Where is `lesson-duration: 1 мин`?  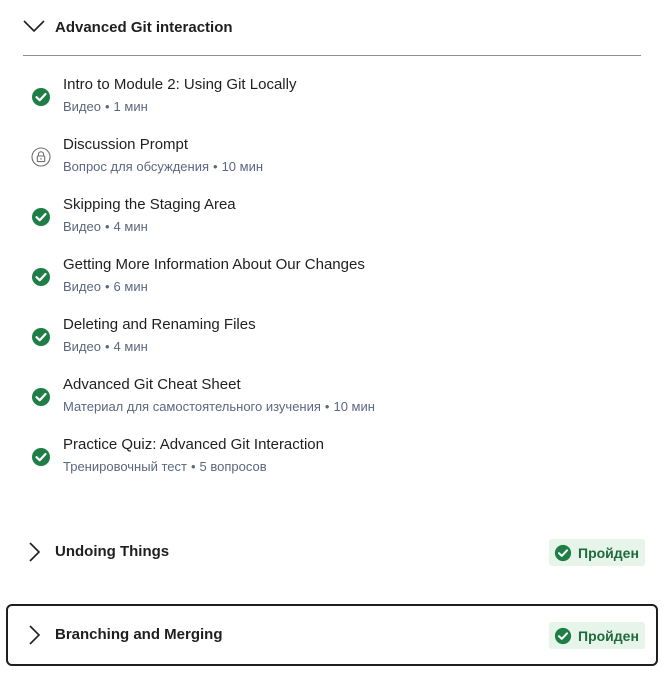 lesson-duration: 1 мин is located at coordinates (130, 106).